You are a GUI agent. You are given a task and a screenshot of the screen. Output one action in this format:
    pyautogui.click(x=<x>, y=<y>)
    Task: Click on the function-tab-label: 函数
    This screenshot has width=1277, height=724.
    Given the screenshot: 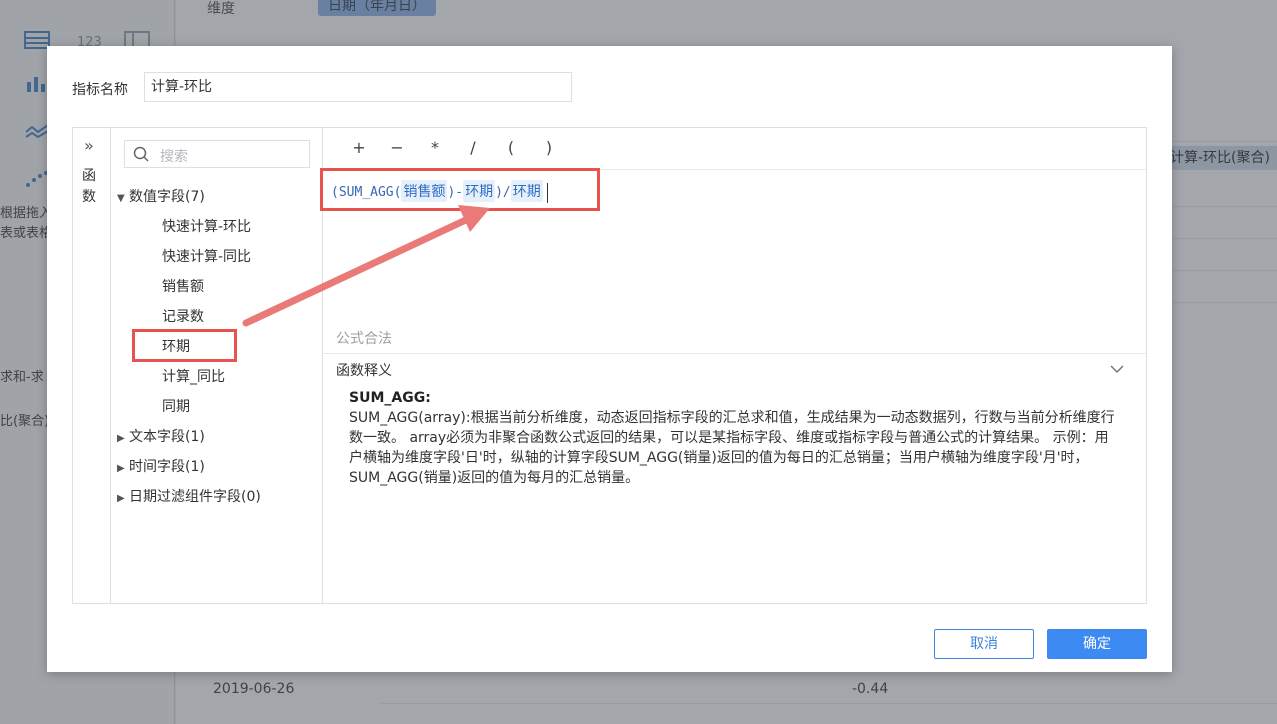 What is the action you would take?
    pyautogui.click(x=89, y=187)
    